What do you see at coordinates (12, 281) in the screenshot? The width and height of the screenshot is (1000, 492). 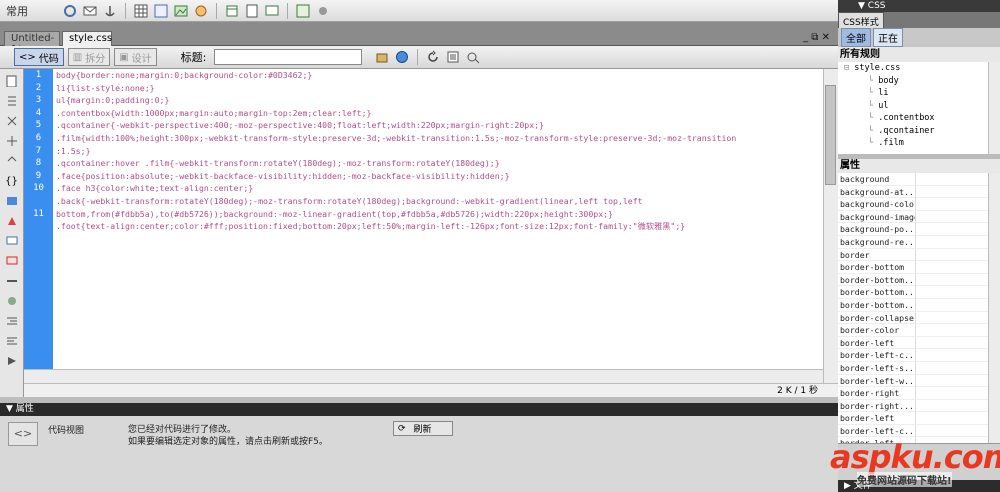 I see `wrap-tag-icon` at bounding box center [12, 281].